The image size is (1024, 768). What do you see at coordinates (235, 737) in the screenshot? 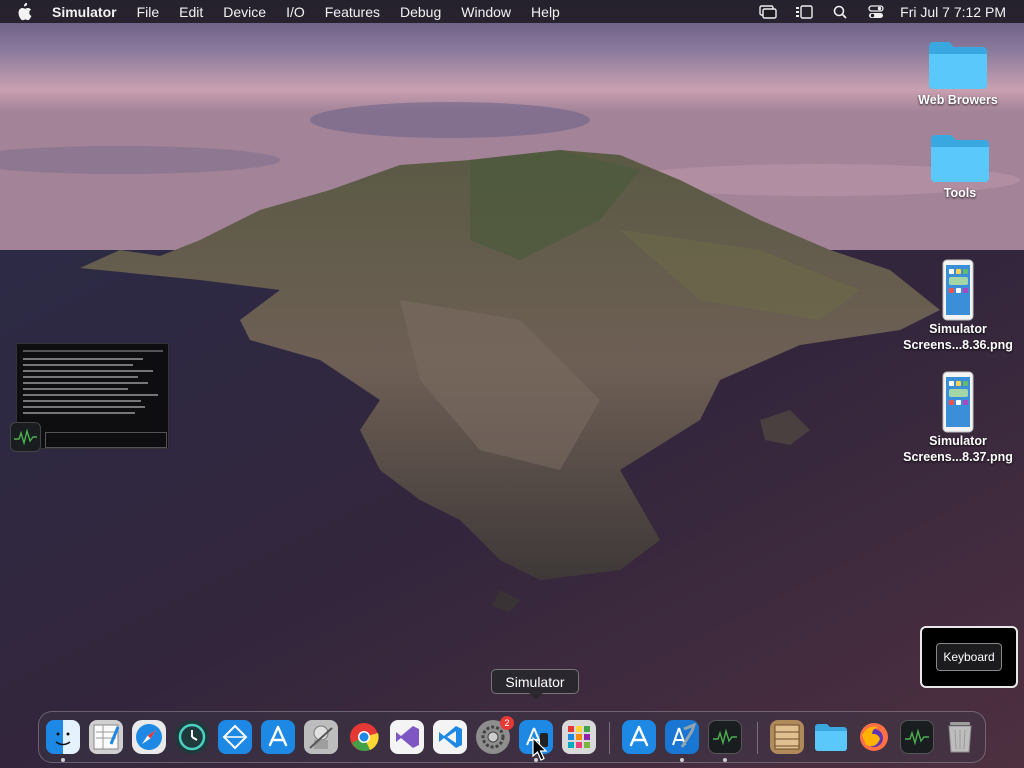
I see `dock-instruments-icon` at bounding box center [235, 737].